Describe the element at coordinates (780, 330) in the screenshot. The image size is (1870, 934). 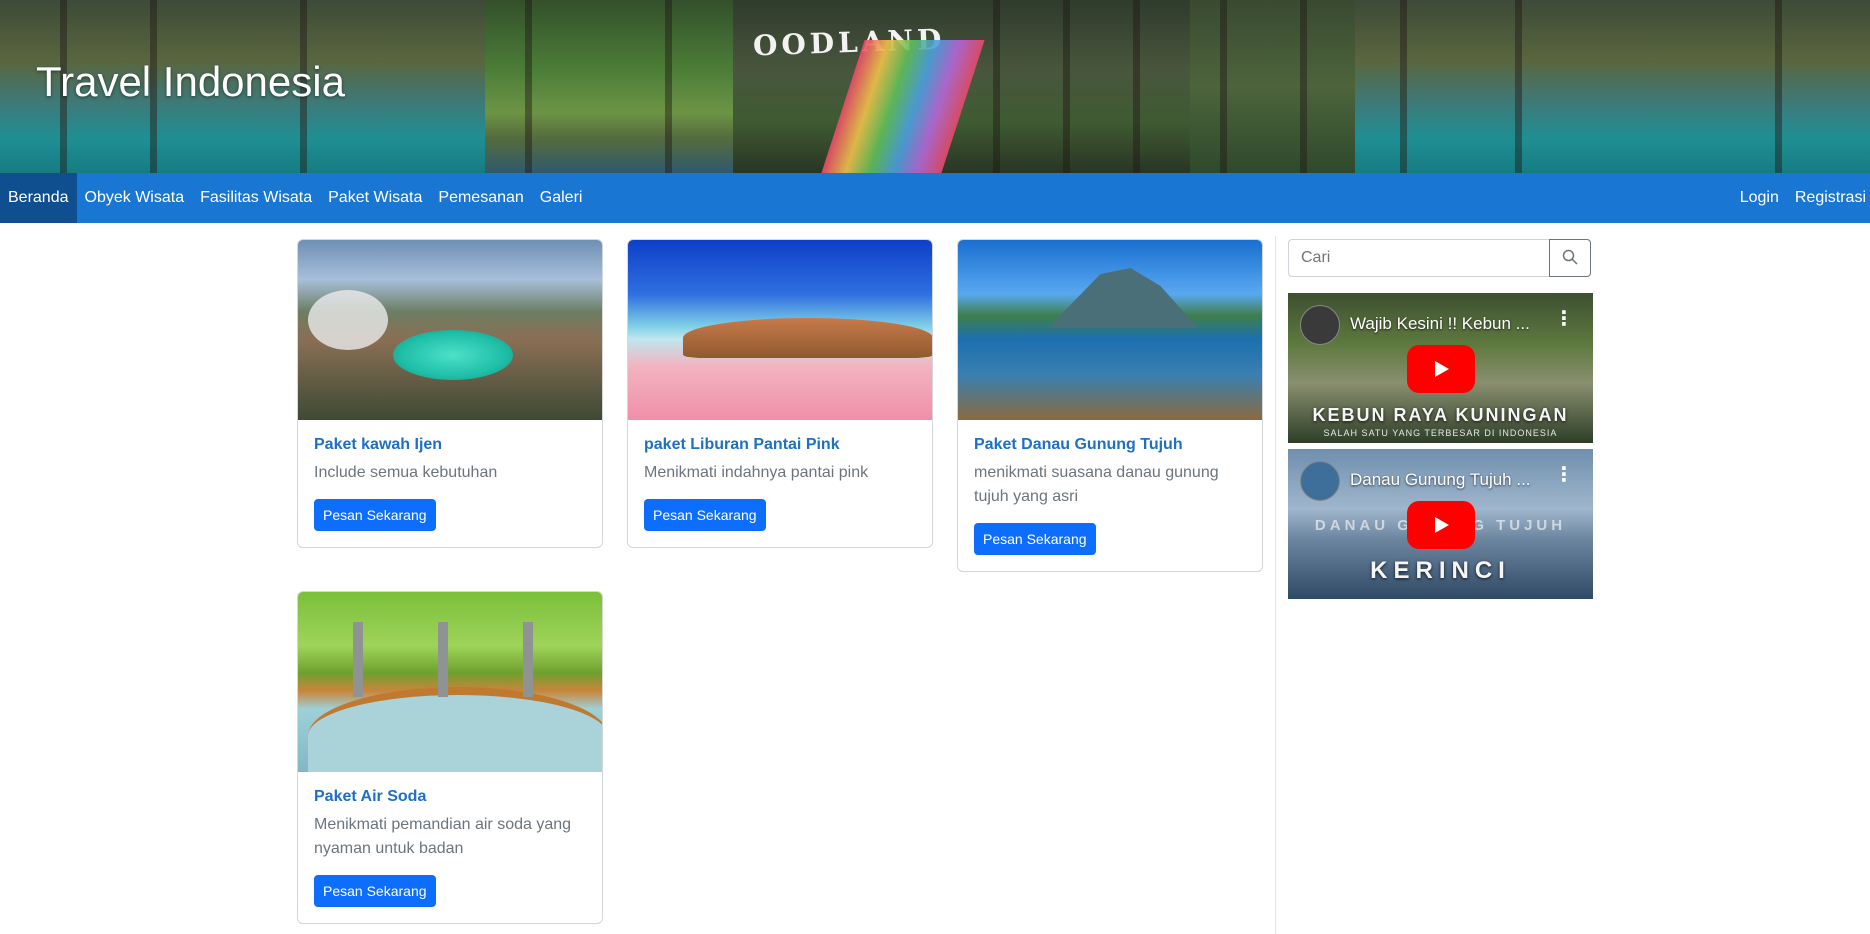
I see `card-image-pantai-pink` at that location.